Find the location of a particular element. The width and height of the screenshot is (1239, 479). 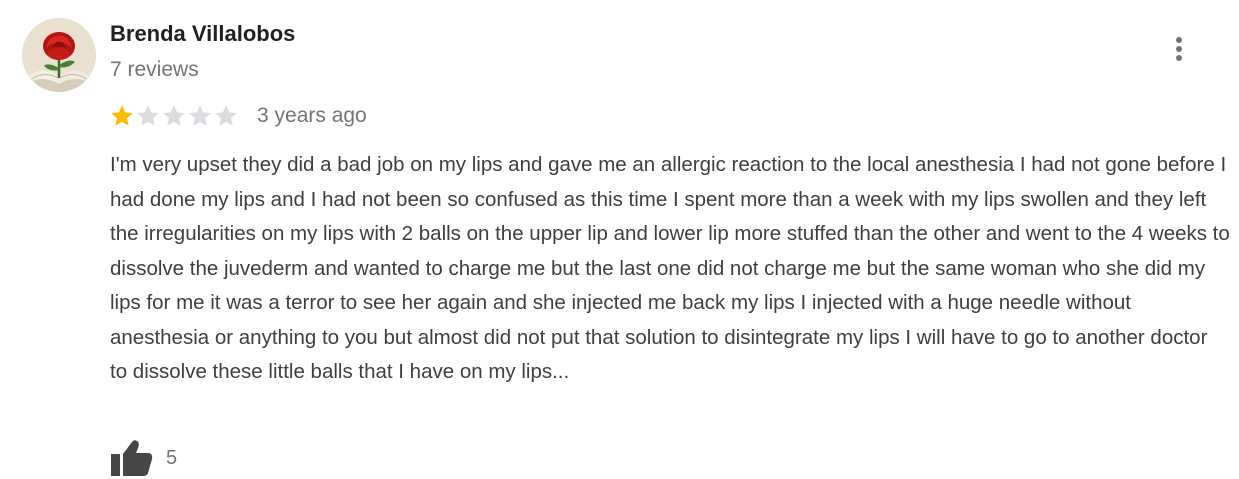

star-filled-icon is located at coordinates (122, 115).